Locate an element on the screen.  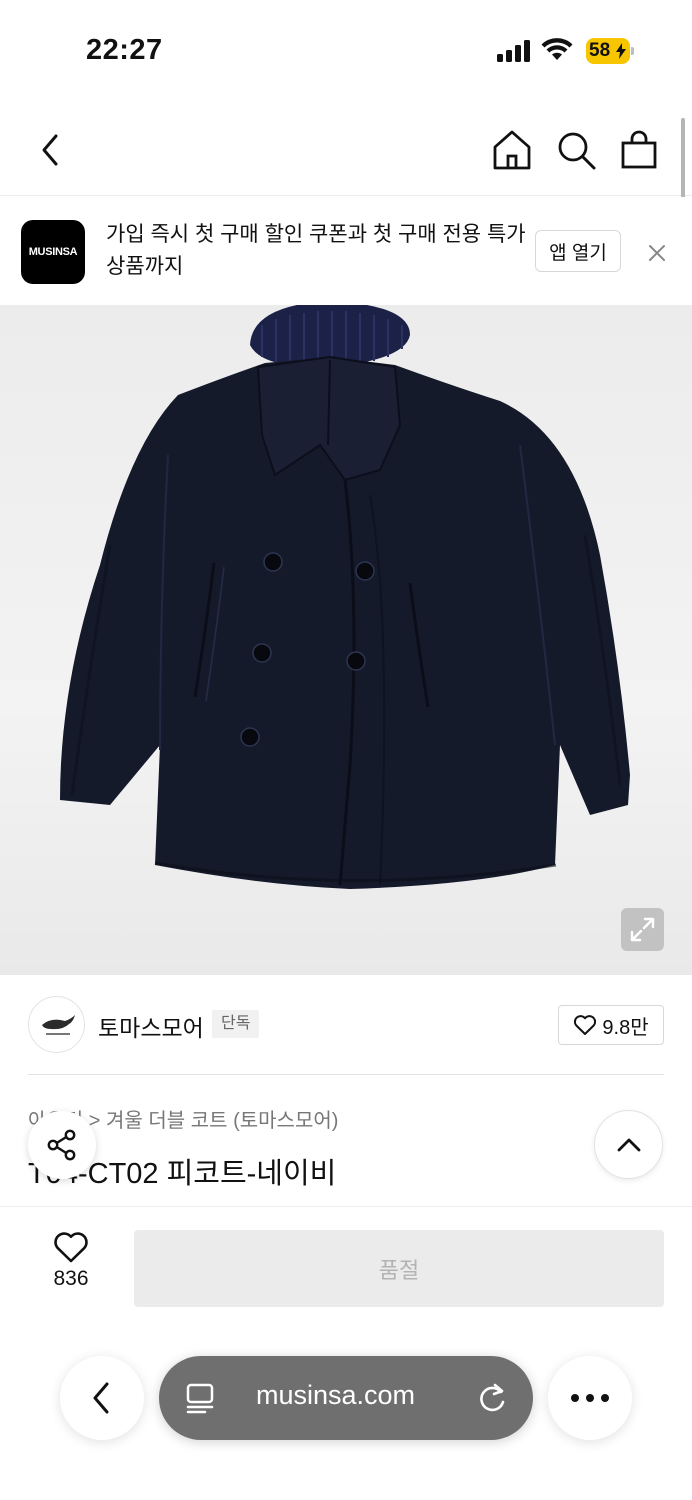
share-icon is located at coordinates (61, 1145).